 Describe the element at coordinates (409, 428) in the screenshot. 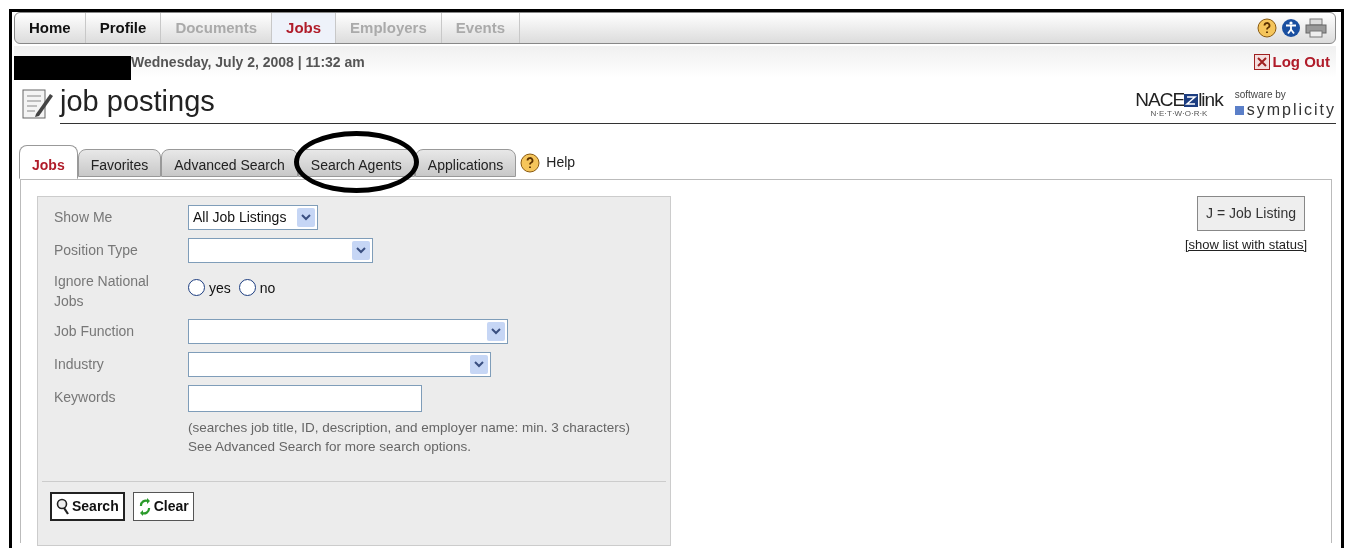

I see `hint-text: (searches job title, ID, description, and employer name: min. 3 characters)` at that location.